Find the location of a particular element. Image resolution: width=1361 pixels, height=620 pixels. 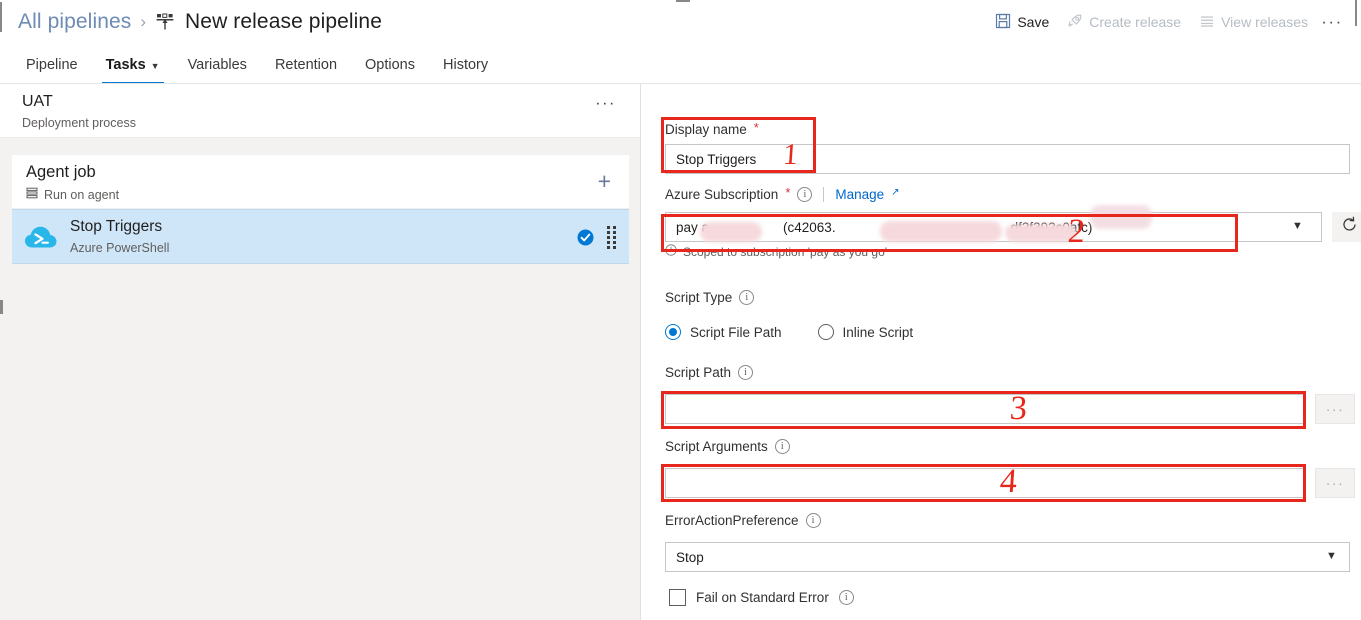

tab-pipeline: Pipeline is located at coordinates (52, 65).